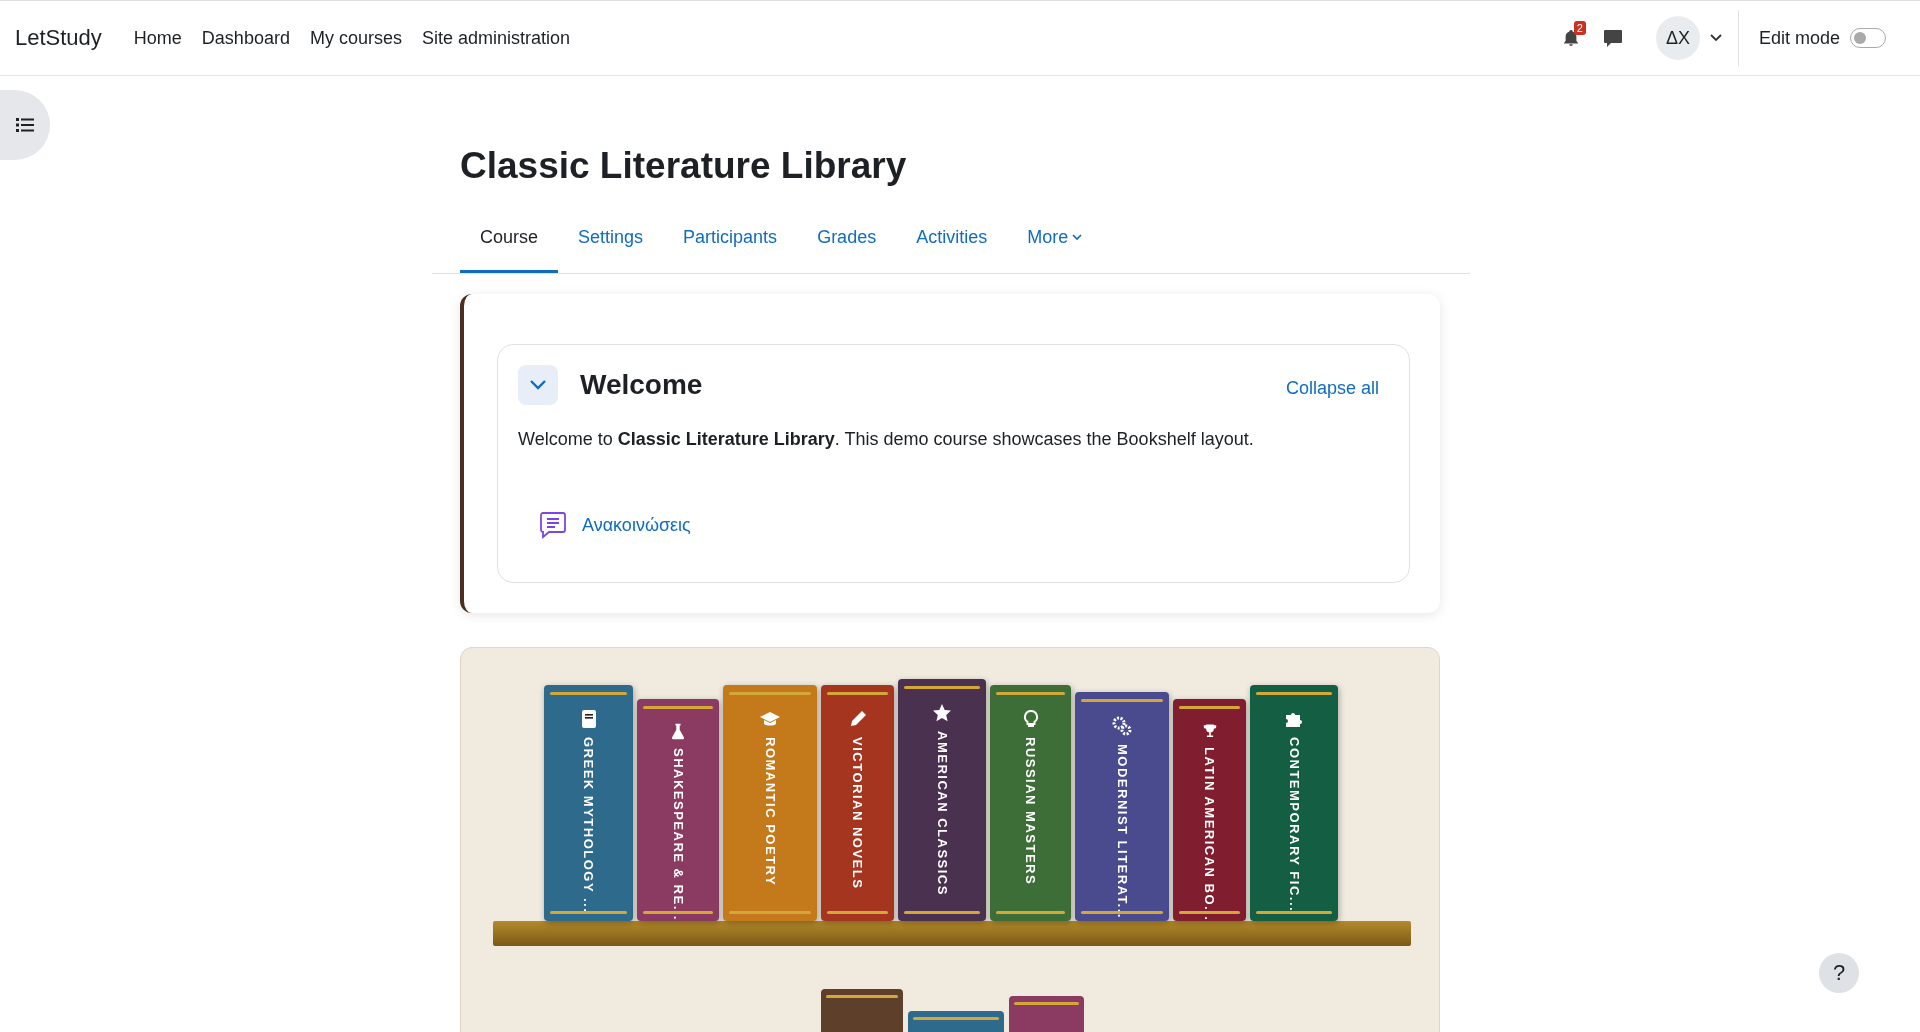 This screenshot has height=1032, width=1920. Describe the element at coordinates (942, 713) in the screenshot. I see `star-icon` at that location.